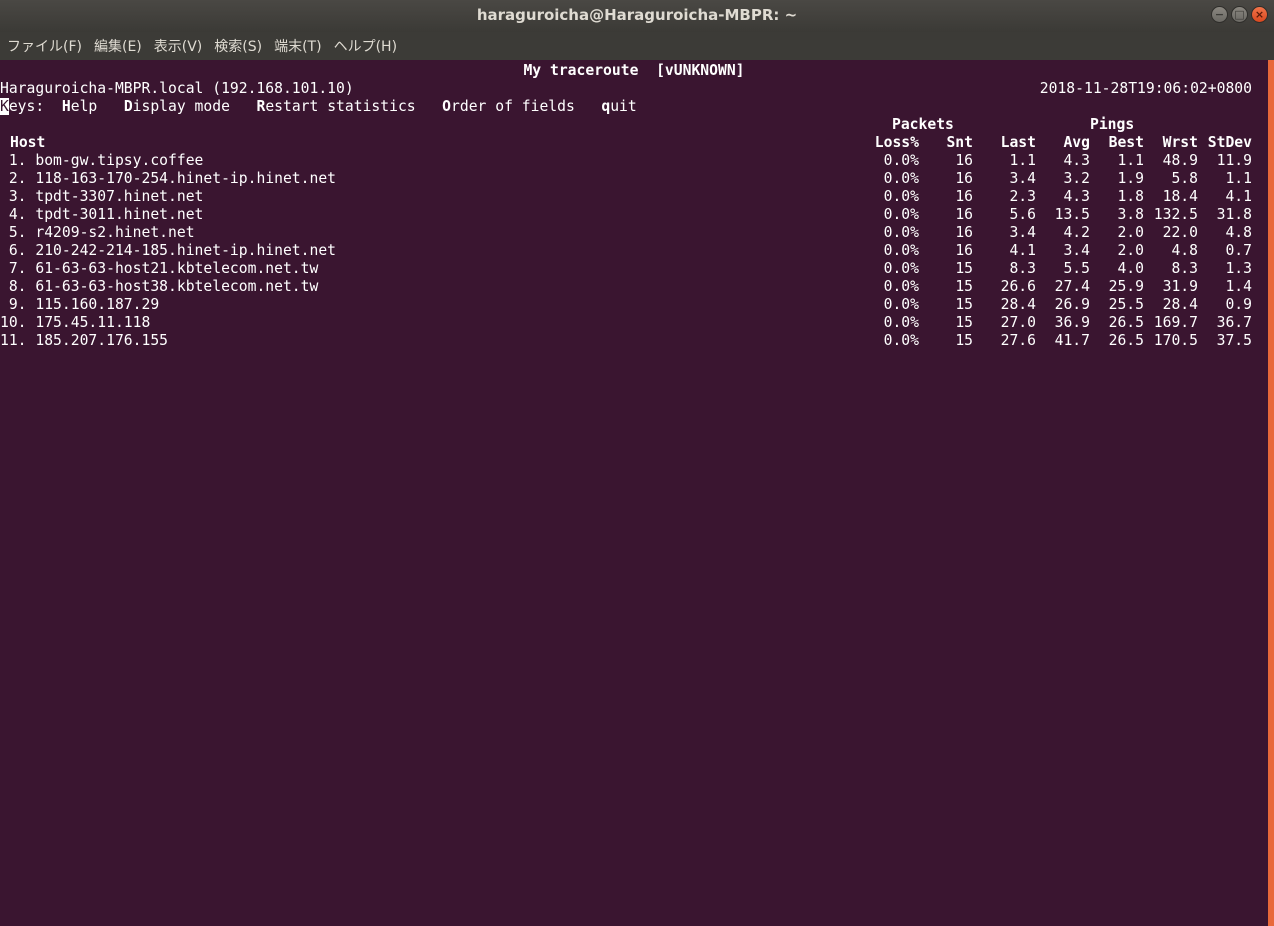 Image resolution: width=1274 pixels, height=926 pixels. I want to click on cell-wrst: 8.3, so click(1184, 268).